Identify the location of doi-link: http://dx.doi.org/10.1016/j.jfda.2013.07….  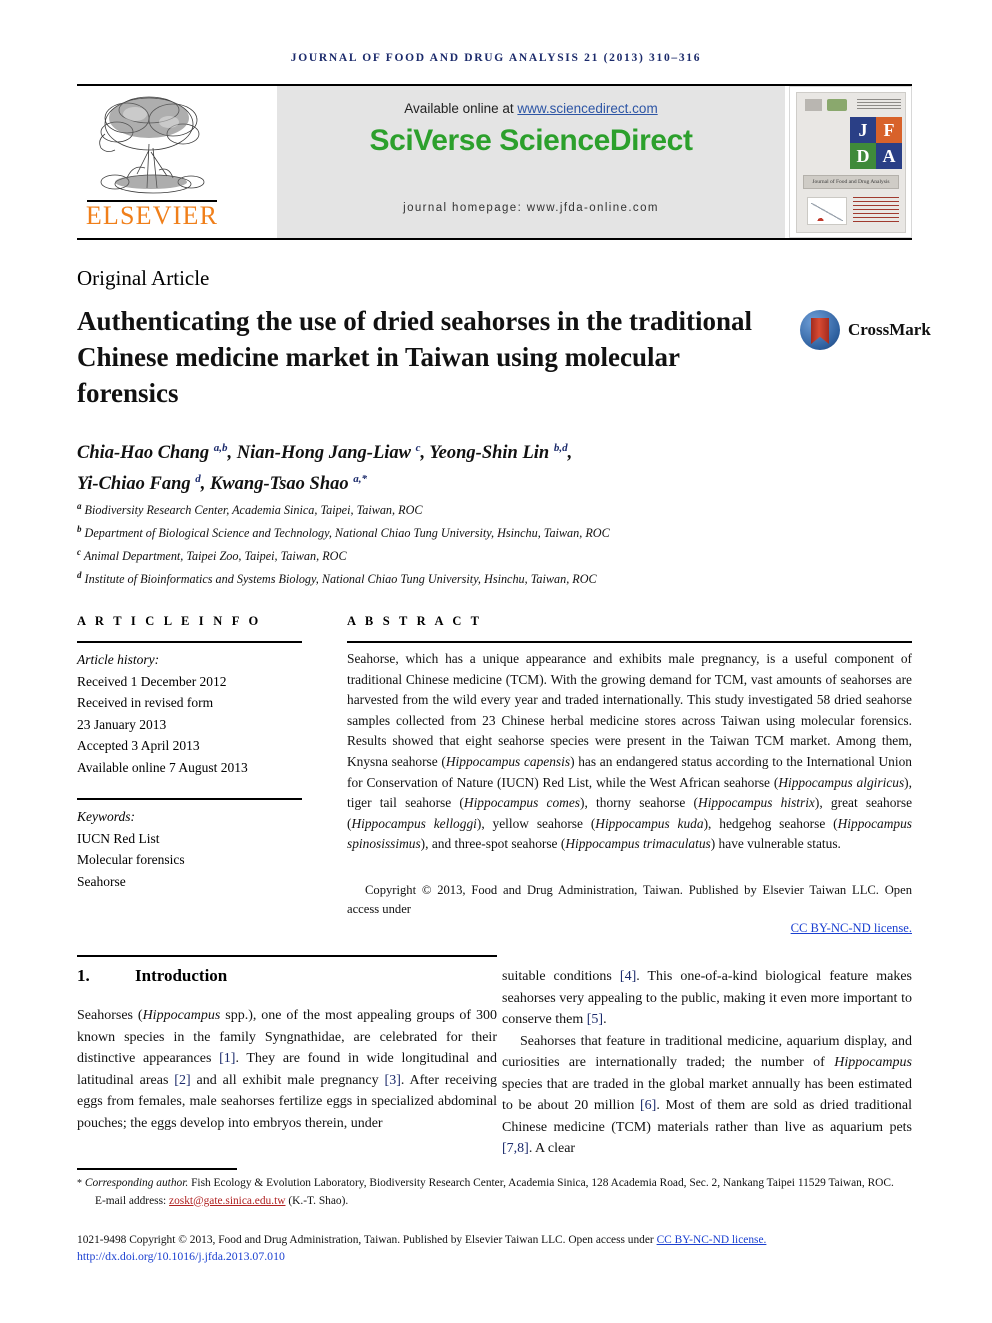
(181, 1256).